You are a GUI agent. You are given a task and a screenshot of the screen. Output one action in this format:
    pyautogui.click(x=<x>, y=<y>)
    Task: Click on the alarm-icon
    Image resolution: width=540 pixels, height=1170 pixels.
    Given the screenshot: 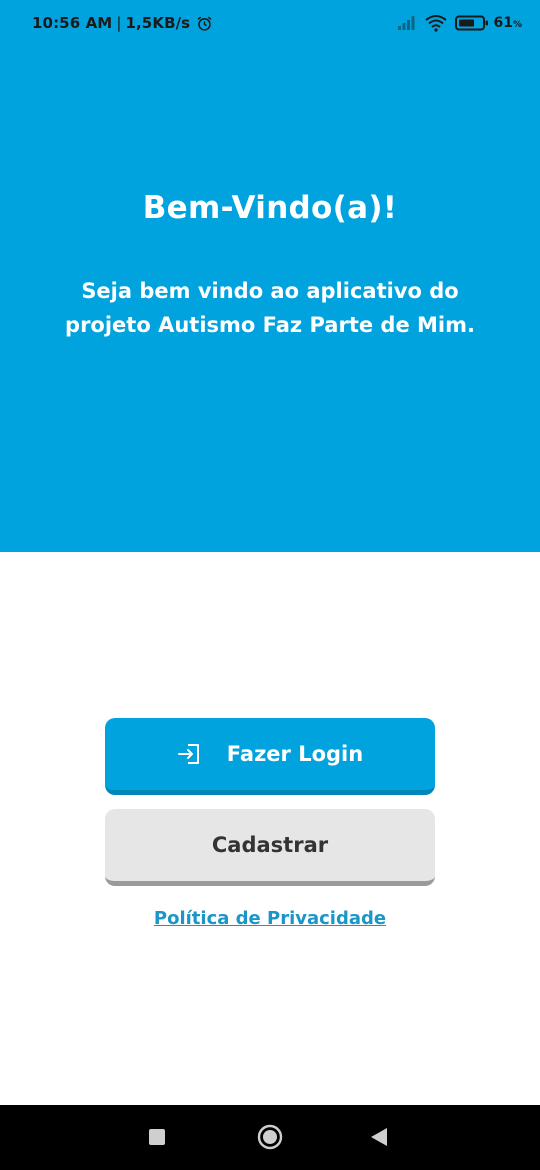 What is the action you would take?
    pyautogui.click(x=204, y=23)
    